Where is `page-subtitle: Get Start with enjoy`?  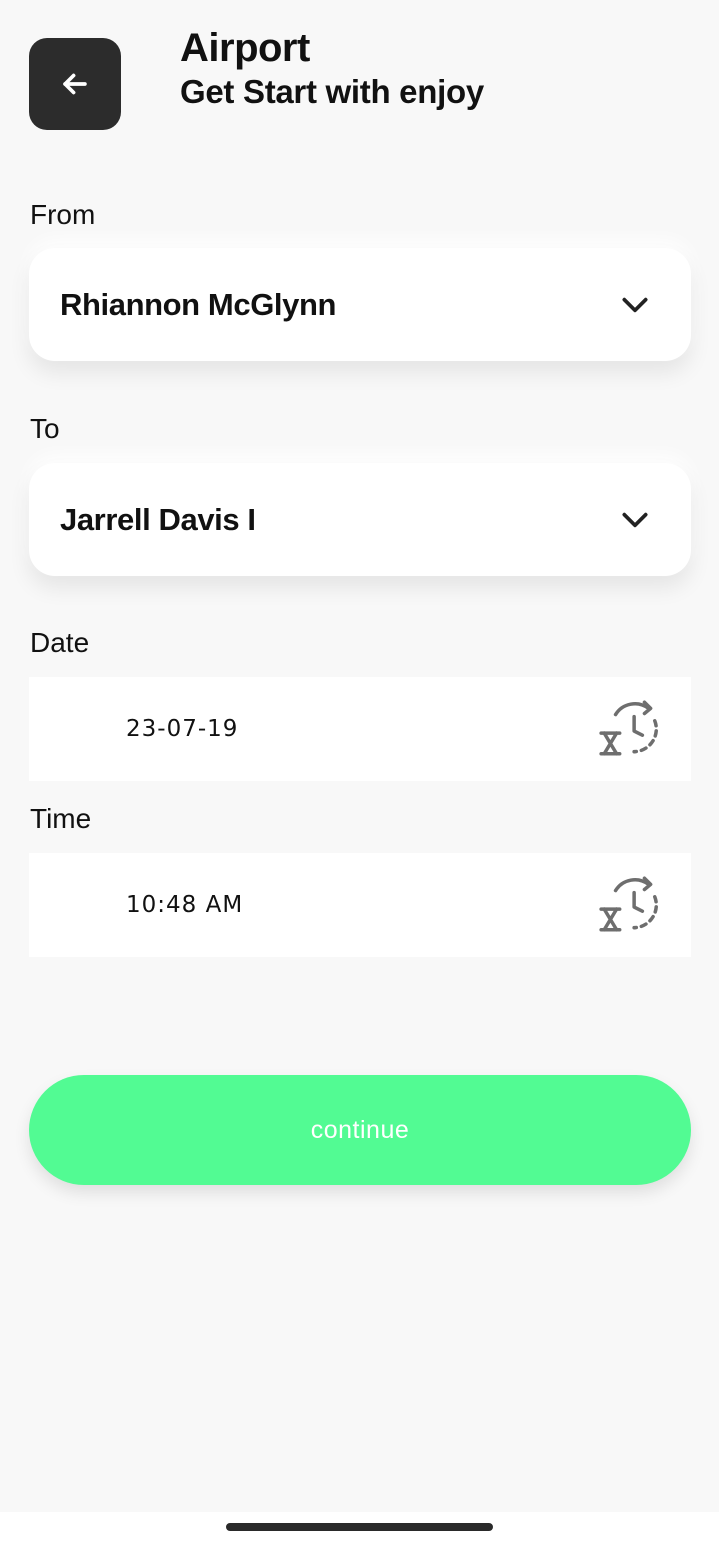 page-subtitle: Get Start with enjoy is located at coordinates (332, 91).